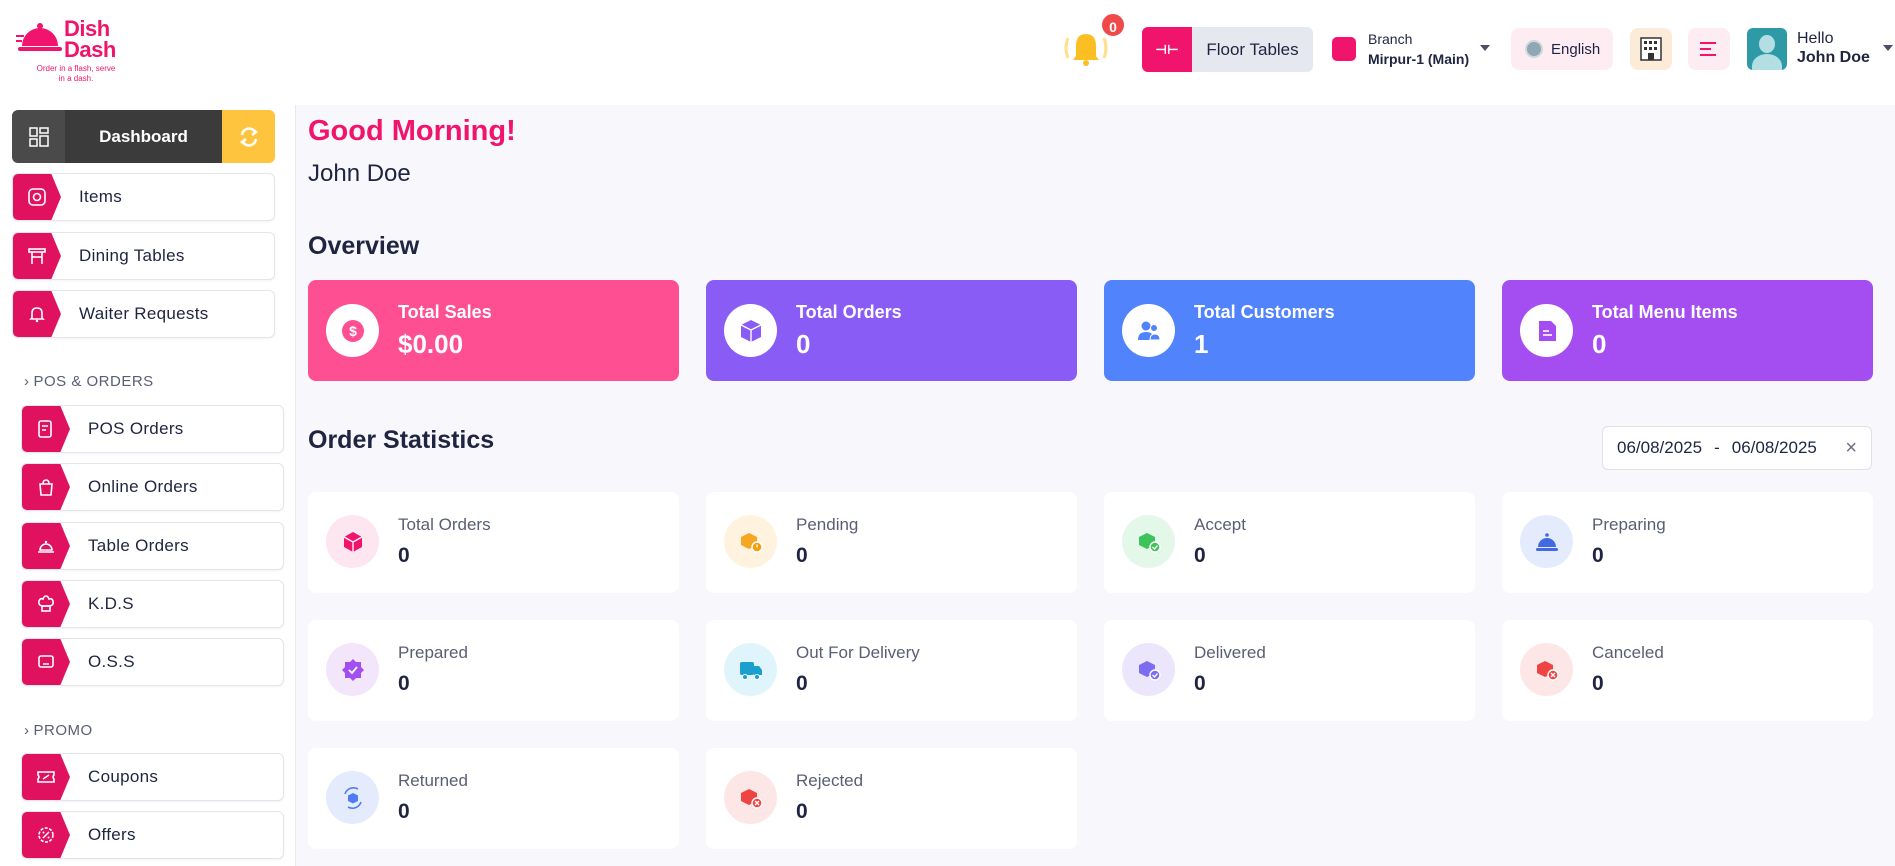  Describe the element at coordinates (493, 670) in the screenshot. I see `stat-card-prepared: Prepared 0` at that location.